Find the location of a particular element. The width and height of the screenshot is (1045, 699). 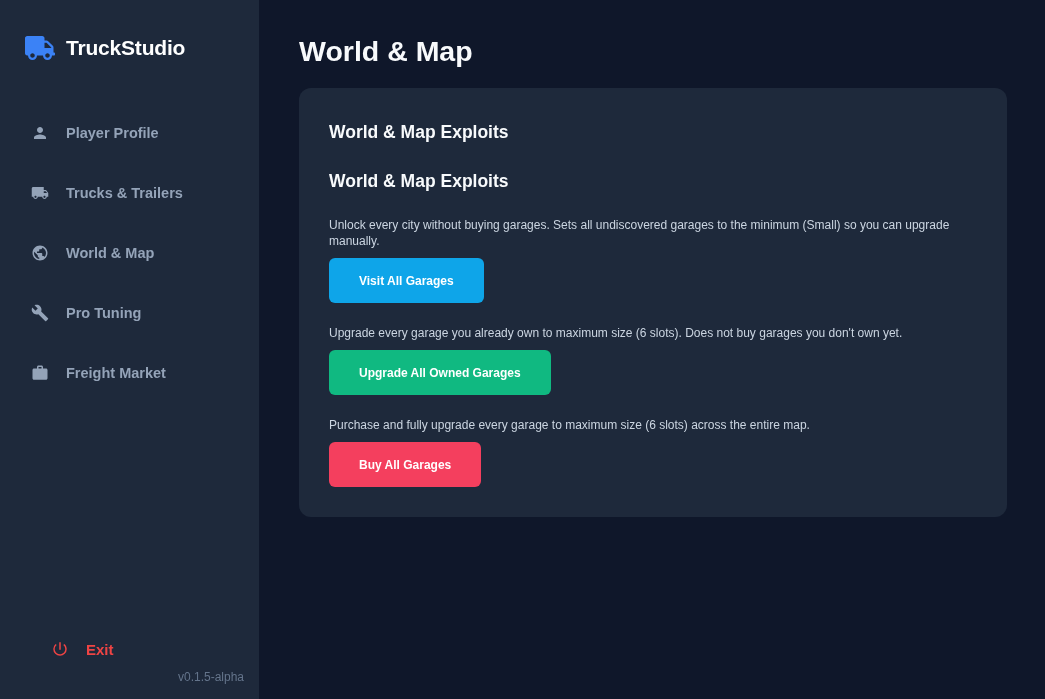

action-description: Purchase and fully upgrade every garage to maximum size (6 slots) across the entire map. is located at coordinates (569, 425).